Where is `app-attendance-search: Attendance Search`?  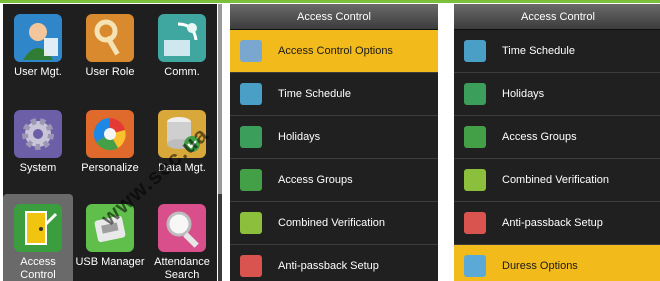
app-attendance-search: Attendance Search is located at coordinates (182, 237).